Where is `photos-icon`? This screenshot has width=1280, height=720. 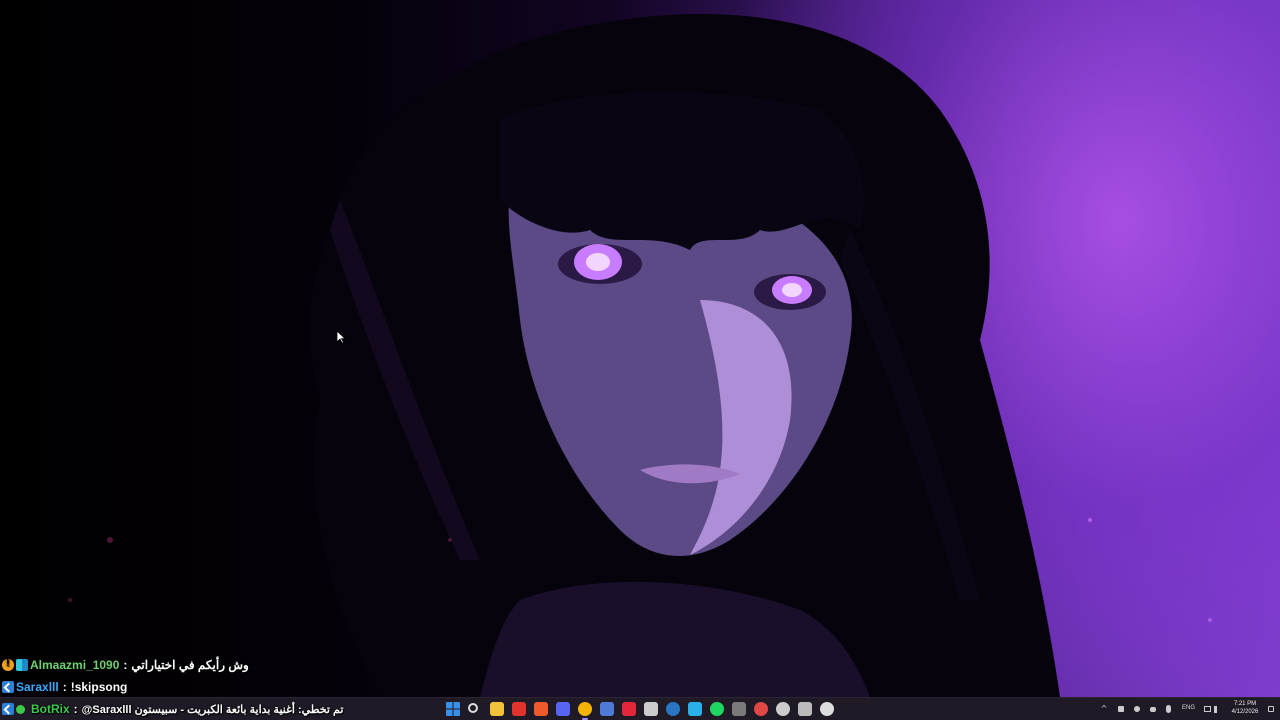
photos-icon is located at coordinates (695, 709).